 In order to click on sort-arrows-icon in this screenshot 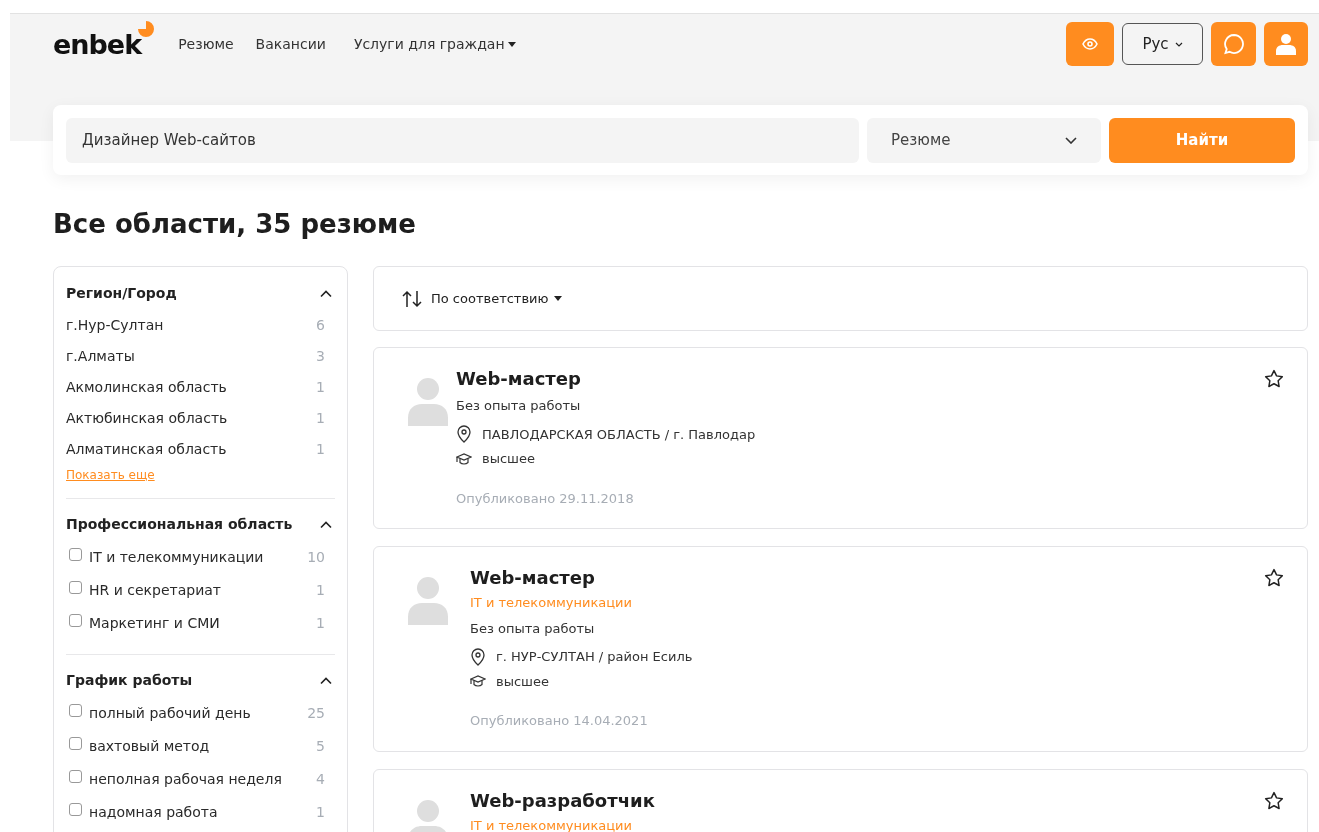, I will do `click(412, 298)`.